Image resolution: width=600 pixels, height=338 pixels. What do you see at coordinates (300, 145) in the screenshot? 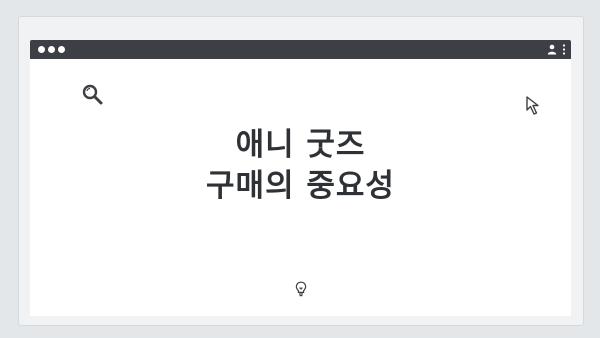
I see `title-line-1: 애니 굿즈` at bounding box center [300, 145].